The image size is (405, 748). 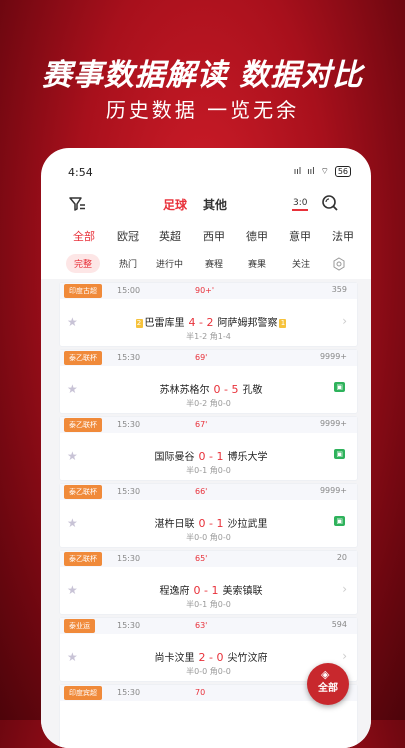 I want to click on promo-subtitle: 历史数据 一览无余, so click(x=202, y=110).